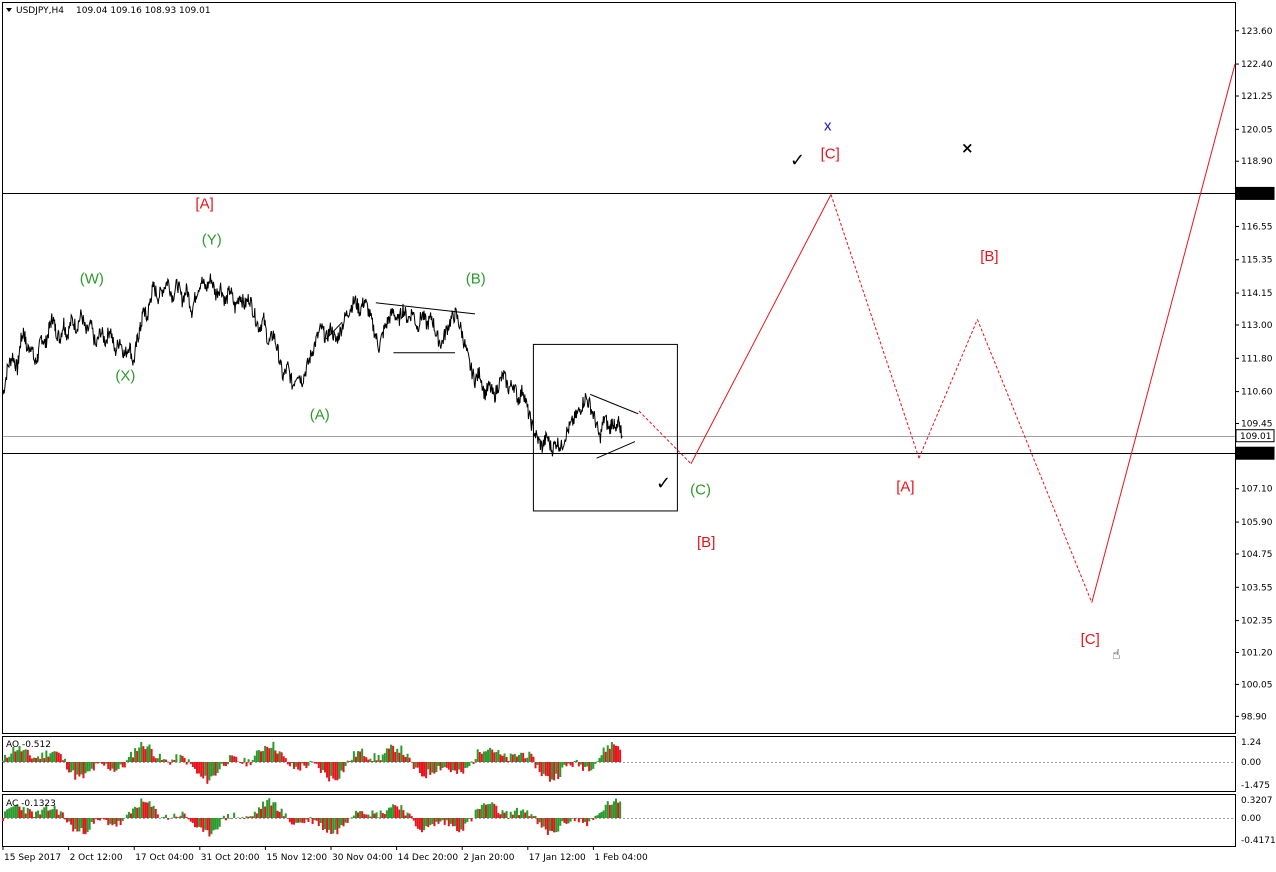 The width and height of the screenshot is (1276, 872). I want to click on wave-label: (B), so click(476, 278).